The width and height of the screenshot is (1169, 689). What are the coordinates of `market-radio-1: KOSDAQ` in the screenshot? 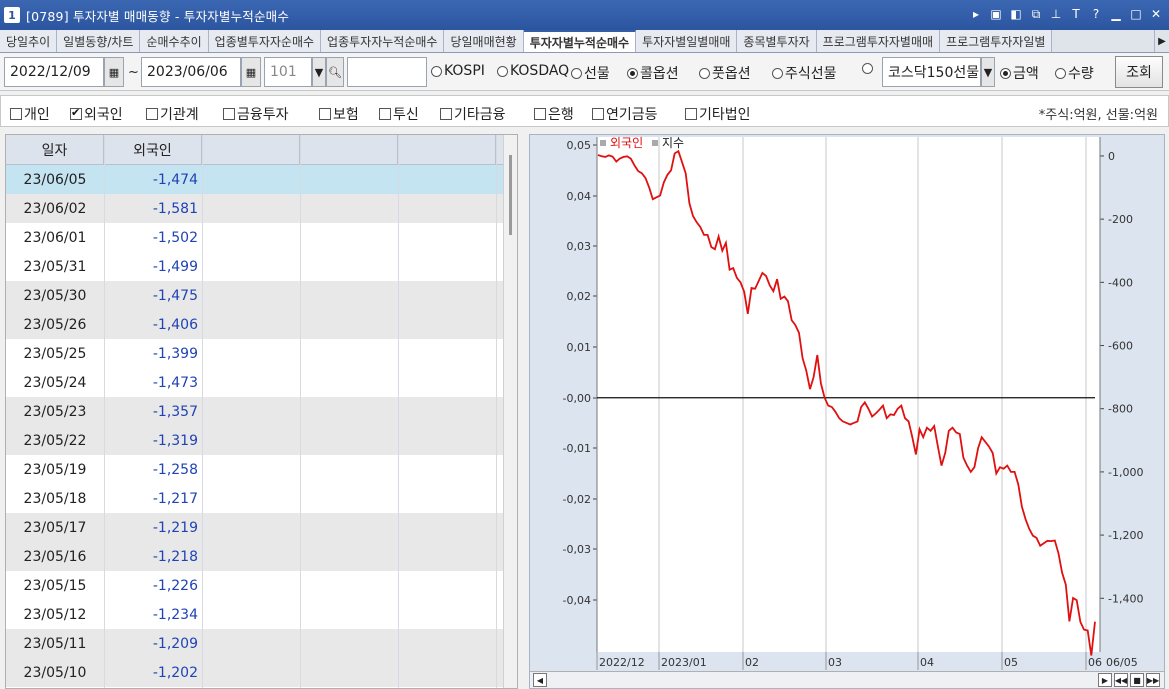 It's located at (533, 71).